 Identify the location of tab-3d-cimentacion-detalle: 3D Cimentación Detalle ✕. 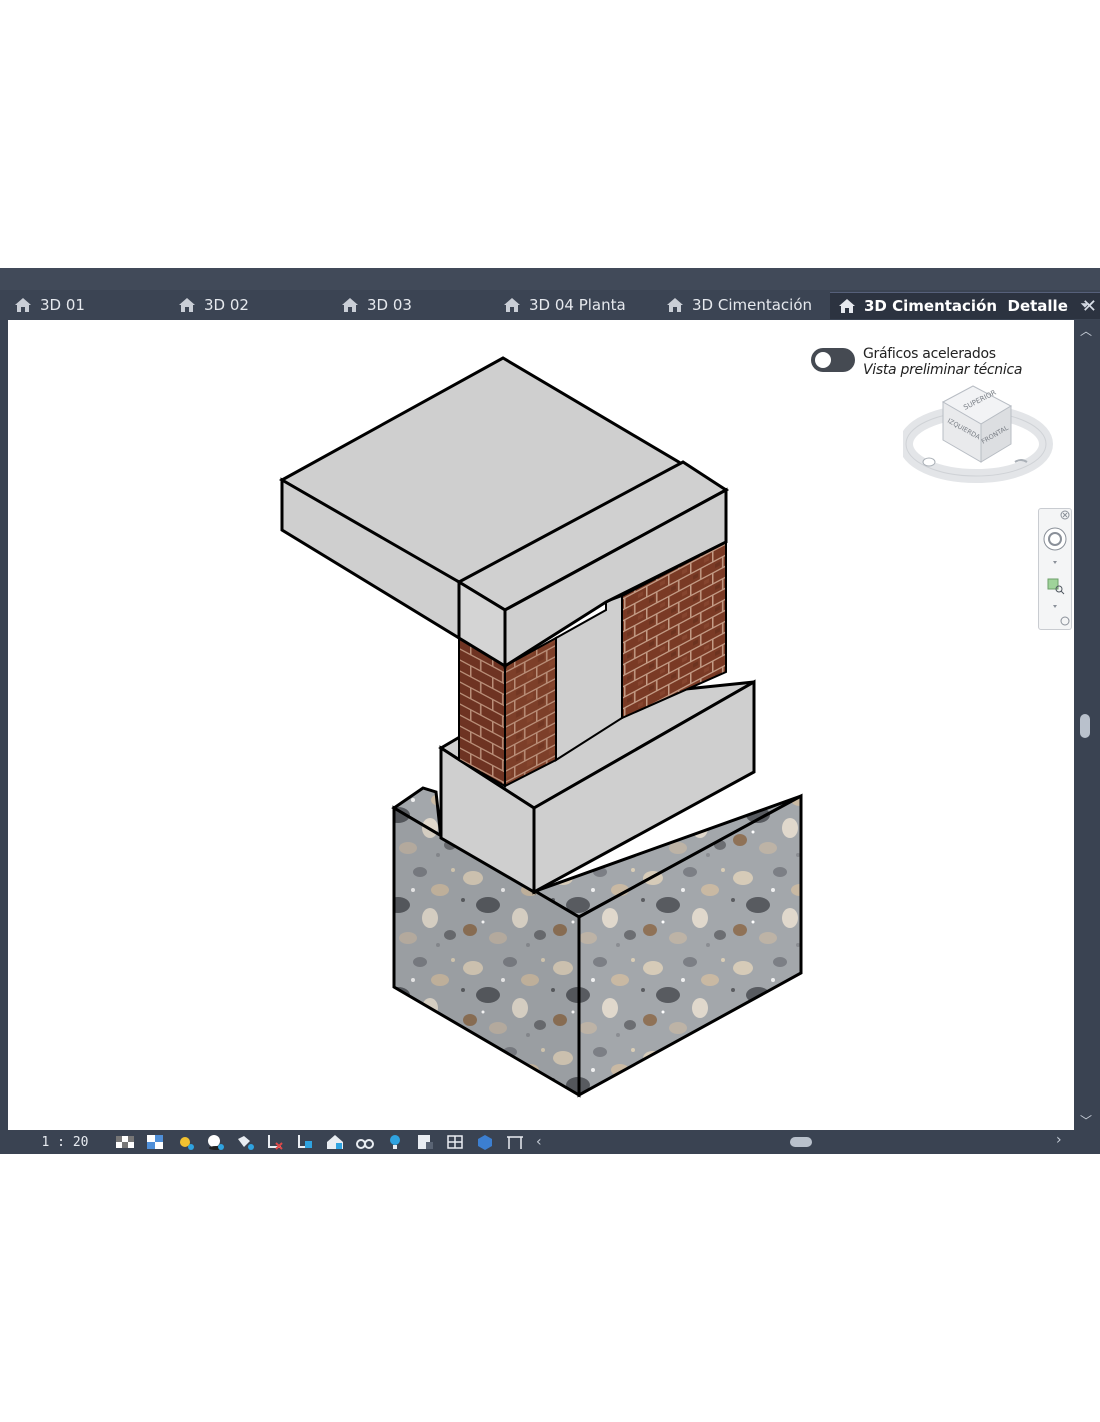
(965, 305).